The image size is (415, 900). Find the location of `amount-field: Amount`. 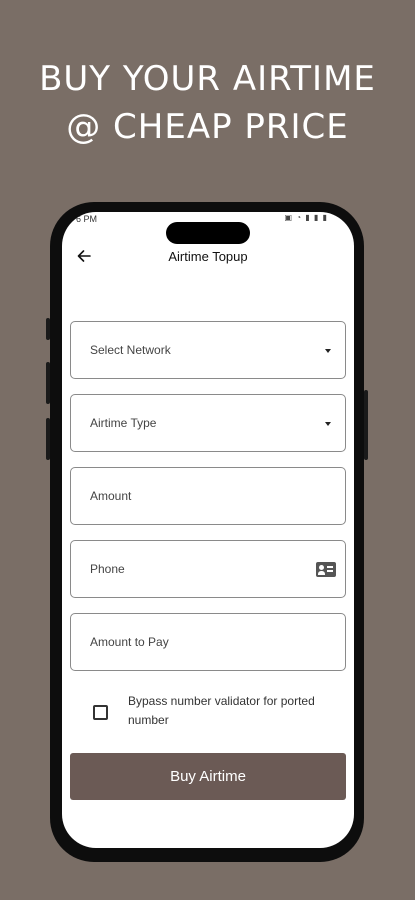

amount-field: Amount is located at coordinates (208, 496).